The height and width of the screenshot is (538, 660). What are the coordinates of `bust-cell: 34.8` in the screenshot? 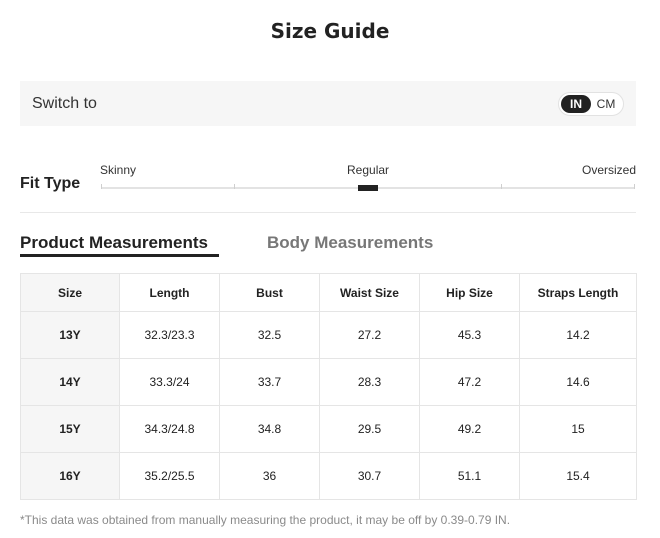 It's located at (269, 429).